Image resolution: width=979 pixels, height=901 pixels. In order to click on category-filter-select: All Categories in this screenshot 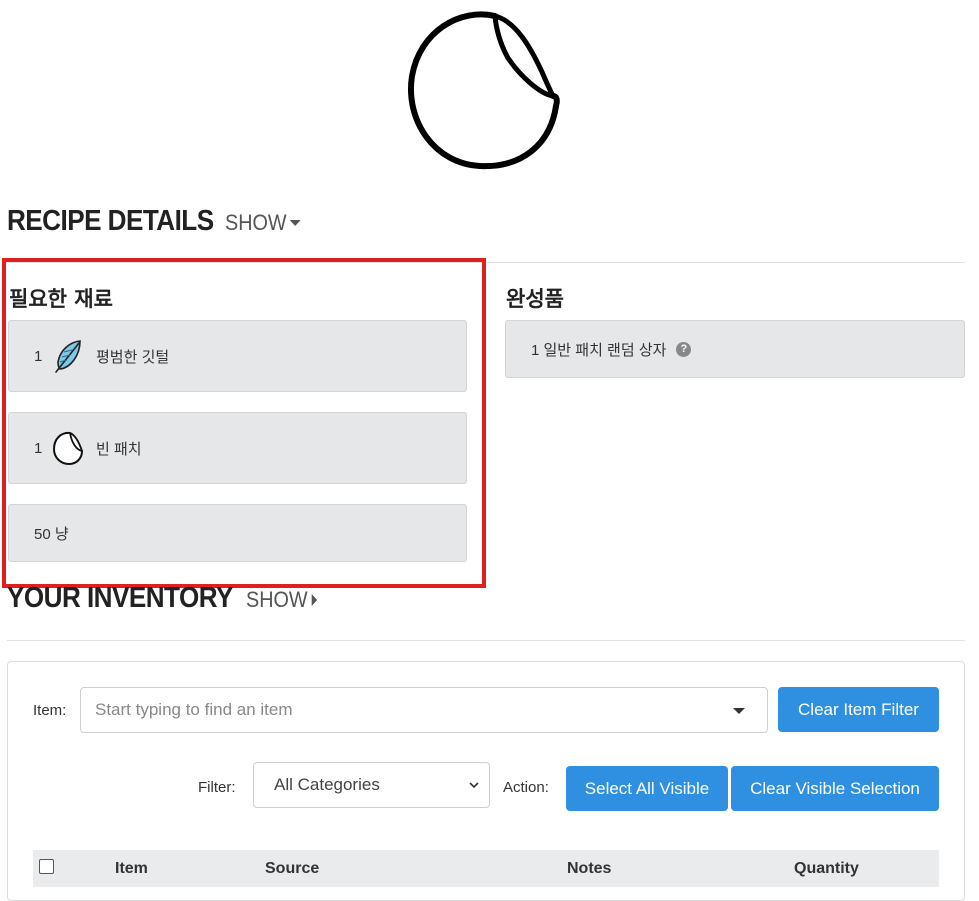, I will do `click(371, 785)`.